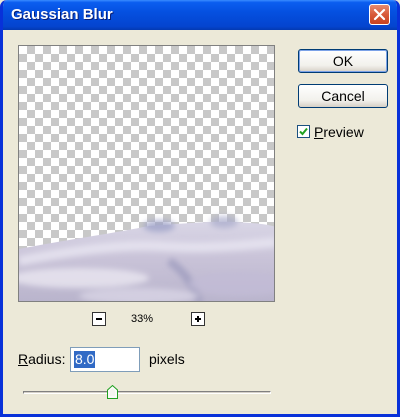 This screenshot has width=400, height=417. I want to click on dialog-title: Gaussian Blur, so click(62, 14).